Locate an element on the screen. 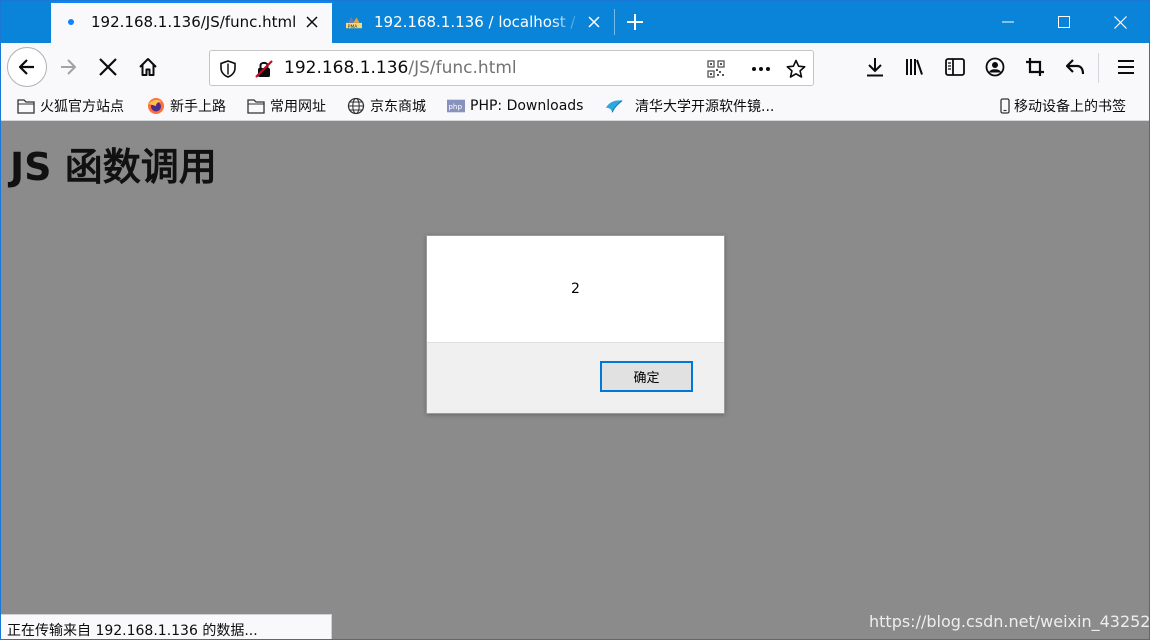 This screenshot has width=1150, height=640. tab-func-html: 192.168.1.136/JS/func.html is located at coordinates (191, 22).